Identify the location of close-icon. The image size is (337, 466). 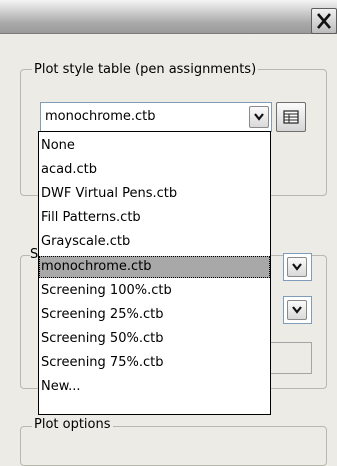
(324, 21).